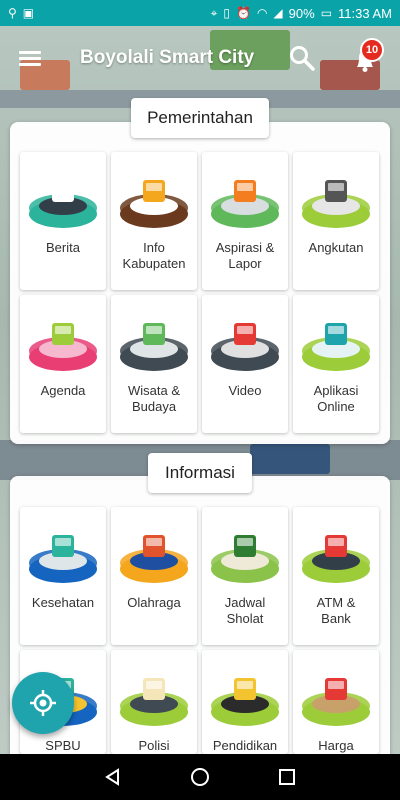 The width and height of the screenshot is (400, 800). I want to click on video-icon, so click(245, 347).